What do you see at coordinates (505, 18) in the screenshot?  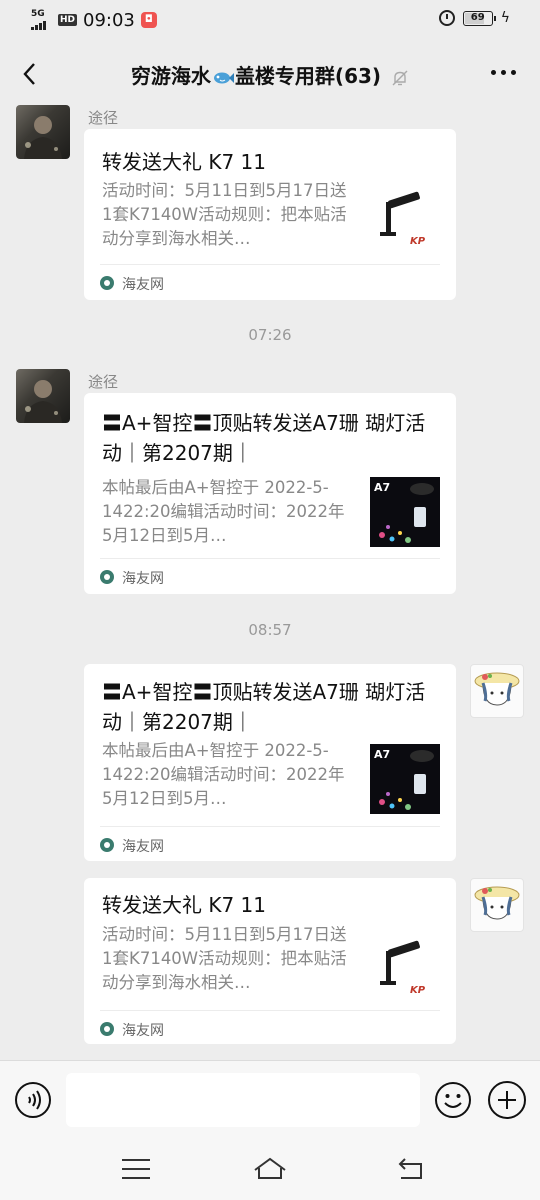 I see `charging-icon: ϟ` at bounding box center [505, 18].